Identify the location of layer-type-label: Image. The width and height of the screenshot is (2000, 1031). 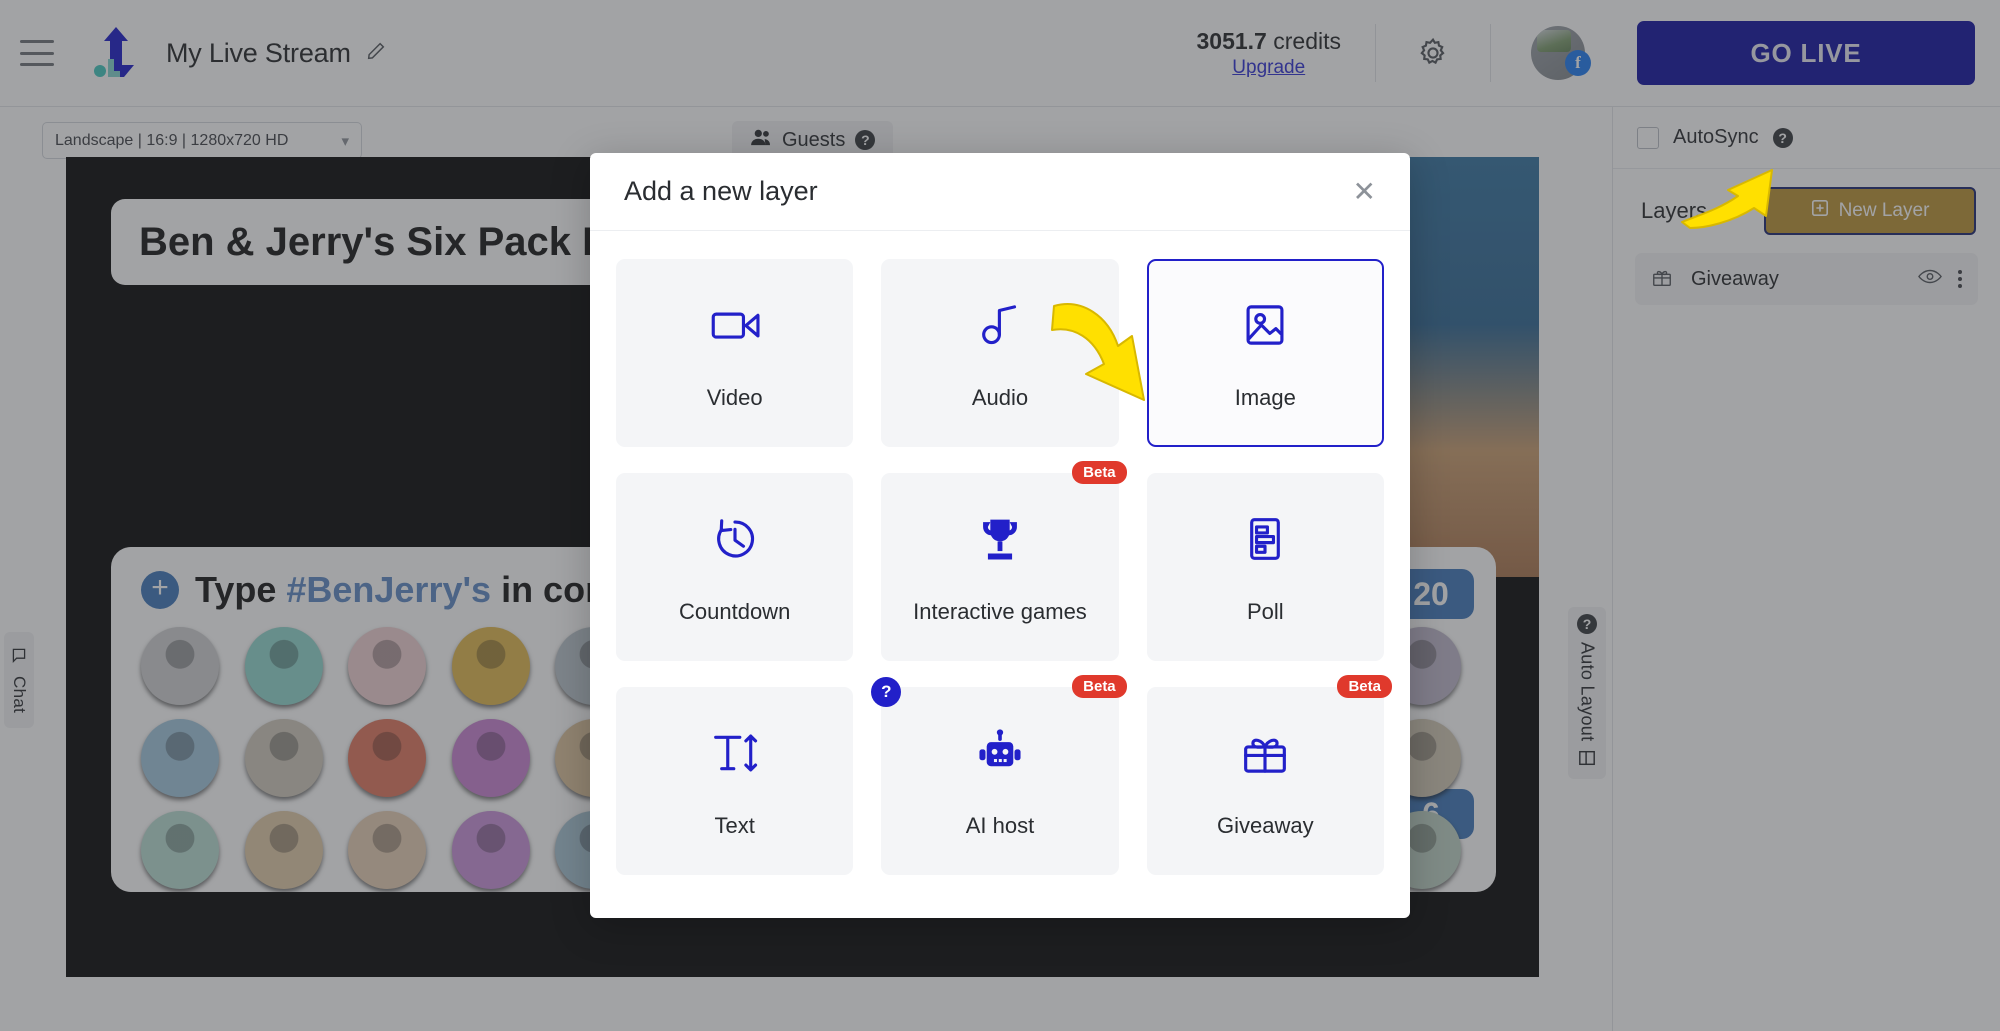
(1265, 397).